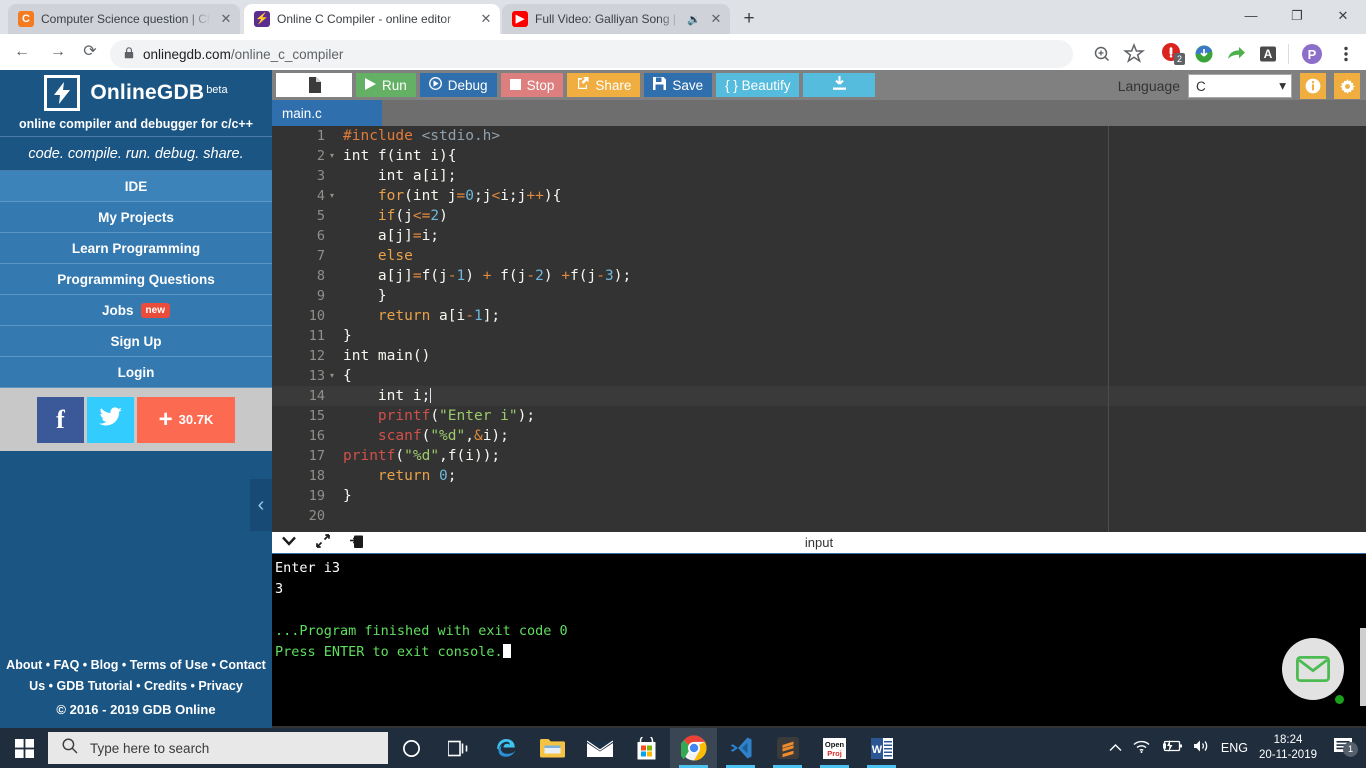 The width and height of the screenshot is (1366, 768). Describe the element at coordinates (136, 686) in the screenshot. I see `footer-links-line-2: Us • GDB Tutorial • Credits • Privacy` at that location.